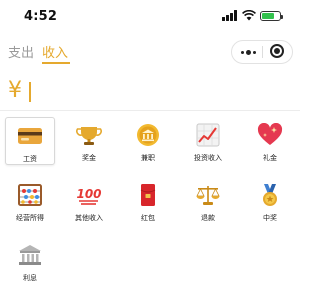 This screenshot has height=300, width=320. I want to click on bank-building-icon, so click(30, 255).